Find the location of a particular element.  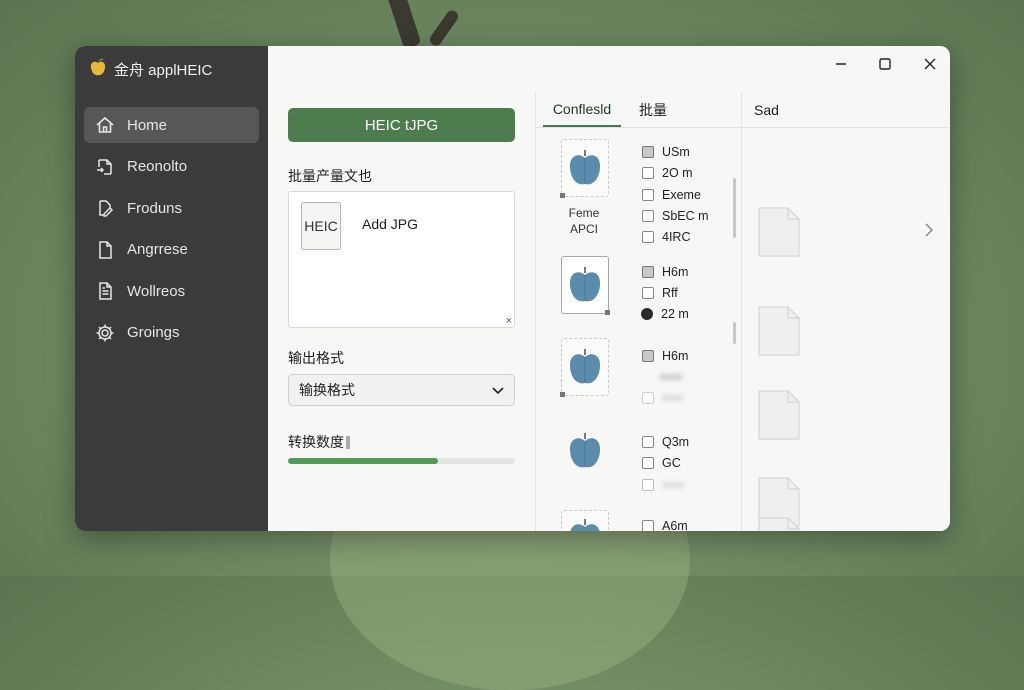

sidebar-item-label: Reonolto is located at coordinates (157, 166).